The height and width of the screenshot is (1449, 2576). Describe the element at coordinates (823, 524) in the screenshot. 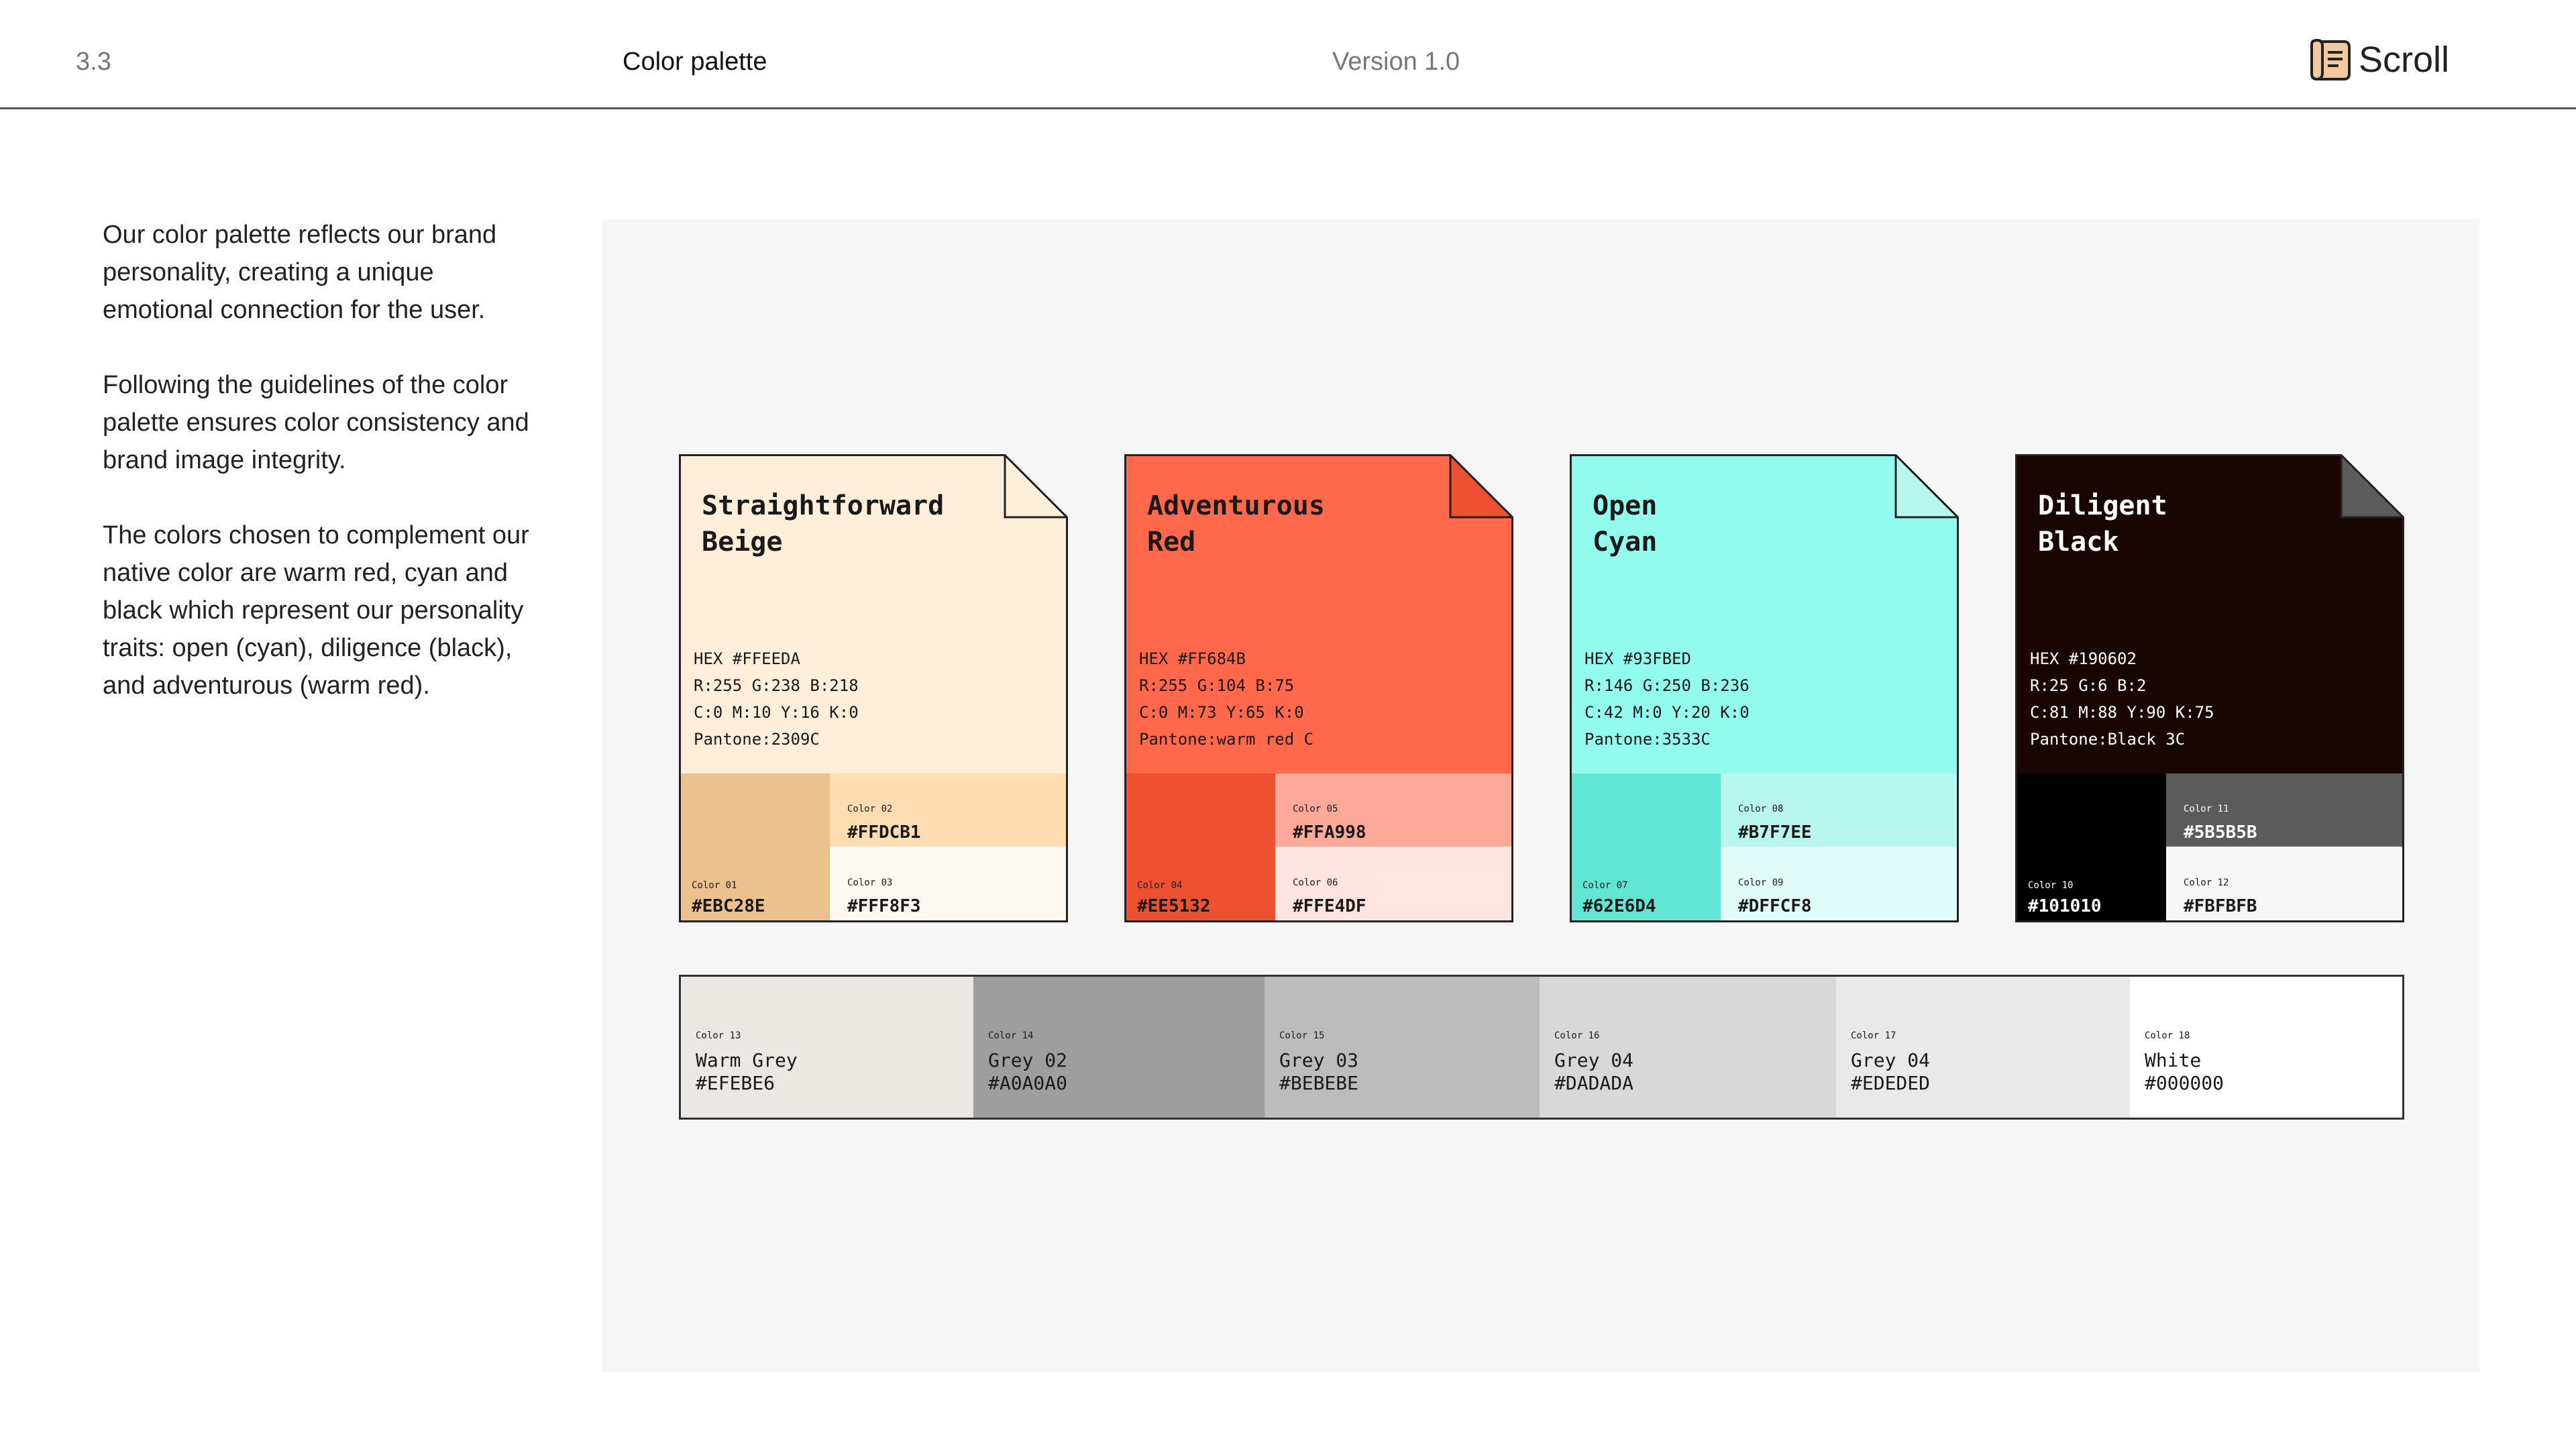

I see `color-name: Straightforward Beige` at that location.